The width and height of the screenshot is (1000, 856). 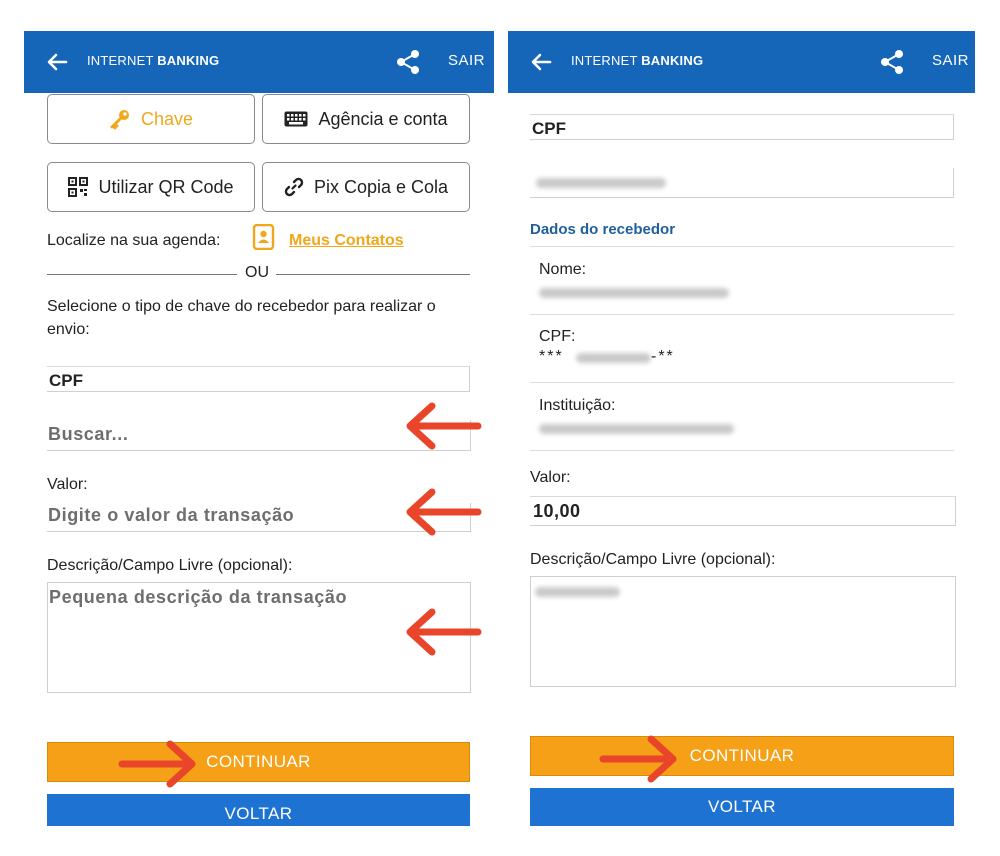 I want to click on arrow-to-value-icon, so click(x=444, y=512).